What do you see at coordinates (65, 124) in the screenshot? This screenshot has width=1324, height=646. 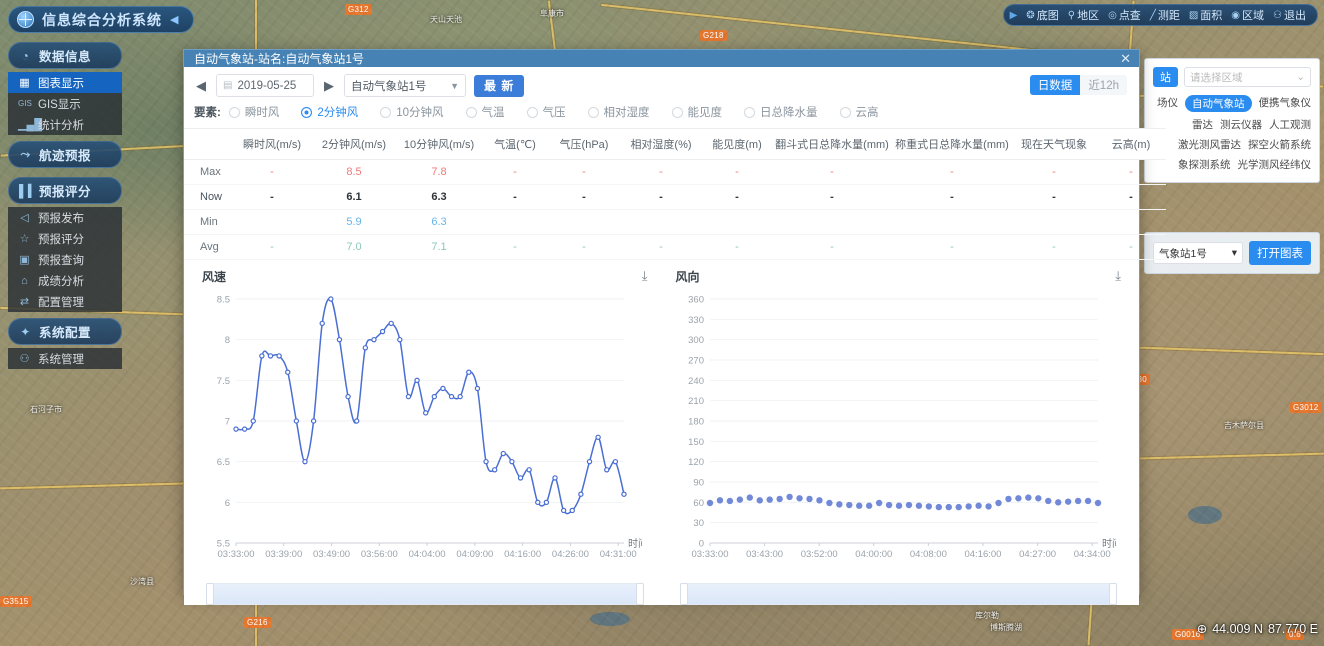 I see `sidebar-item-statistics: ▁▄█ 统计分析` at bounding box center [65, 124].